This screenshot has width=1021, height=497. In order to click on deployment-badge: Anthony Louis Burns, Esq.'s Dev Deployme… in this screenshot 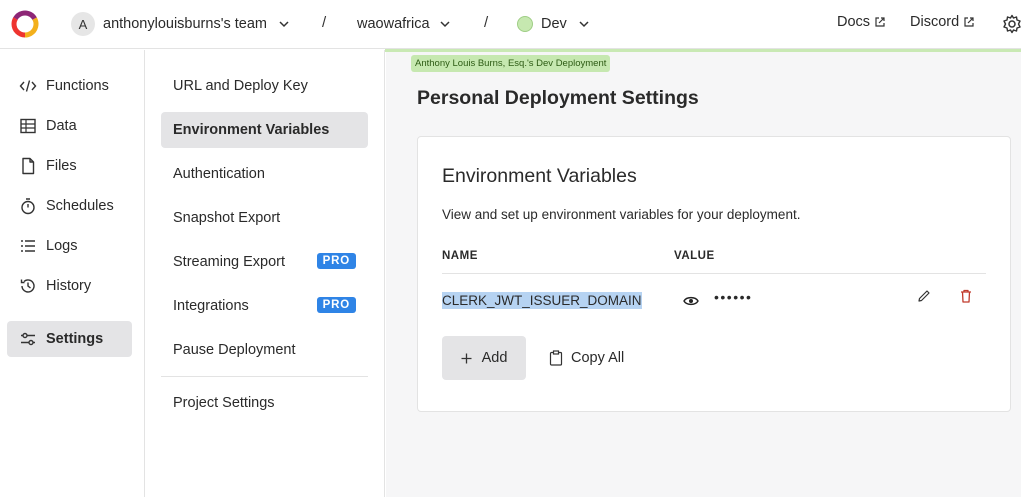, I will do `click(511, 63)`.